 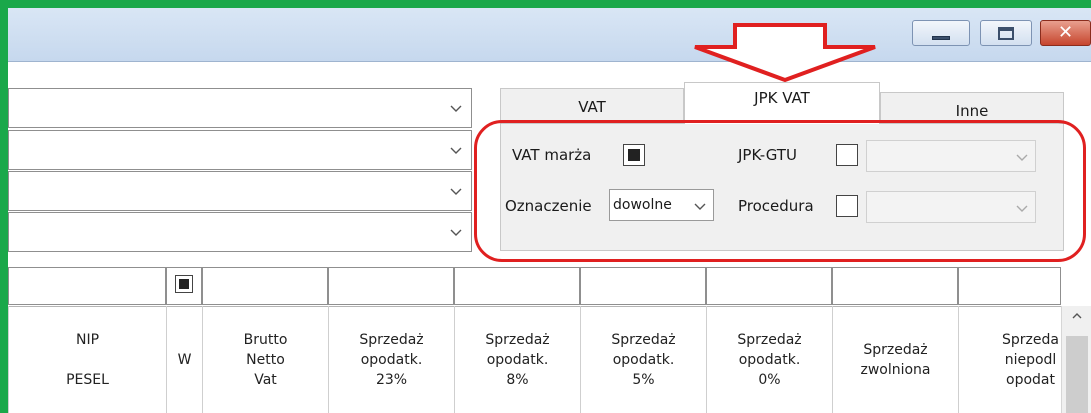 I want to click on minimize-button, so click(x=941, y=33).